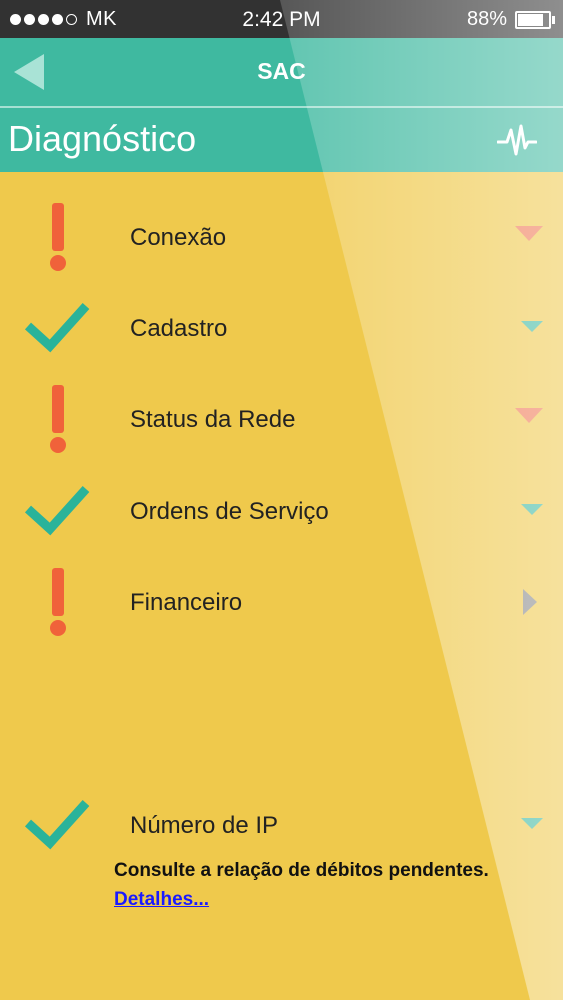  What do you see at coordinates (281, 140) in the screenshot?
I see `section-header: Diagnóstico` at bounding box center [281, 140].